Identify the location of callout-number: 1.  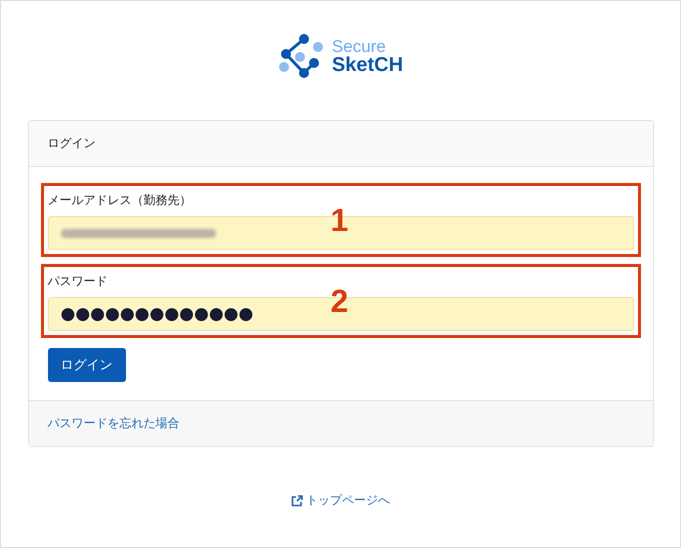
(339, 220).